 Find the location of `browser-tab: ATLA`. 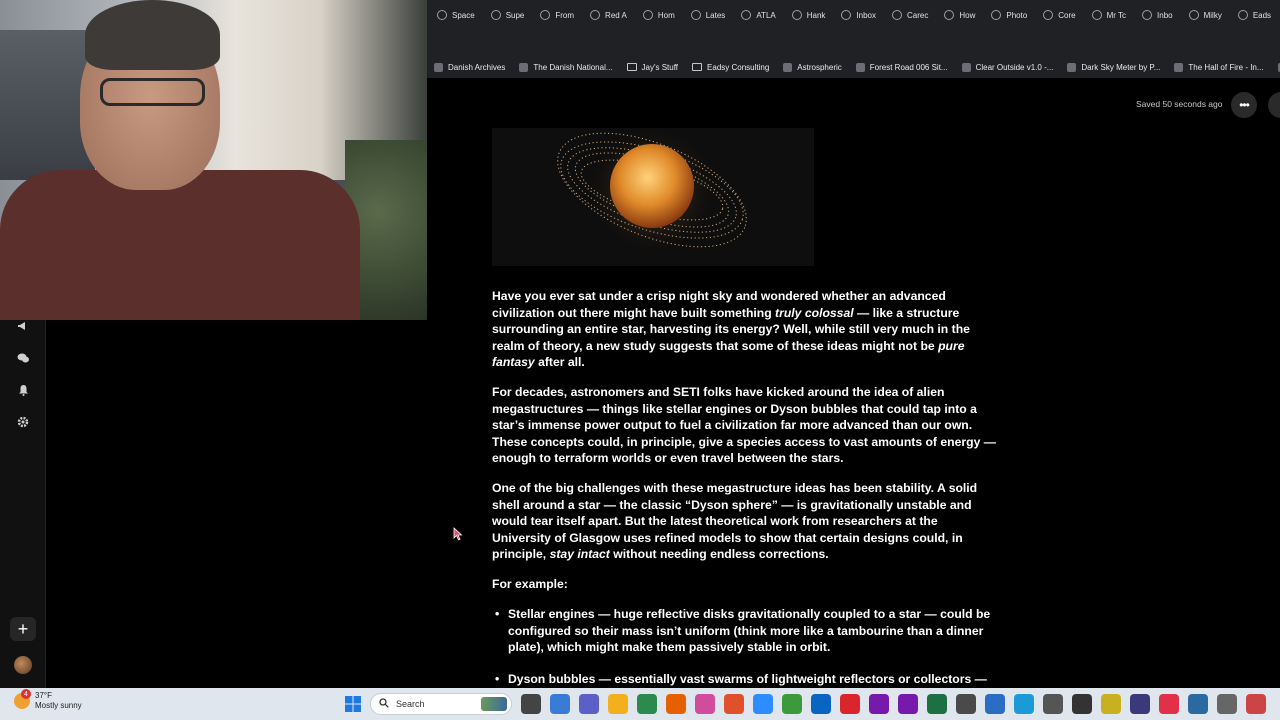

browser-tab: ATLA is located at coordinates (758, 15).